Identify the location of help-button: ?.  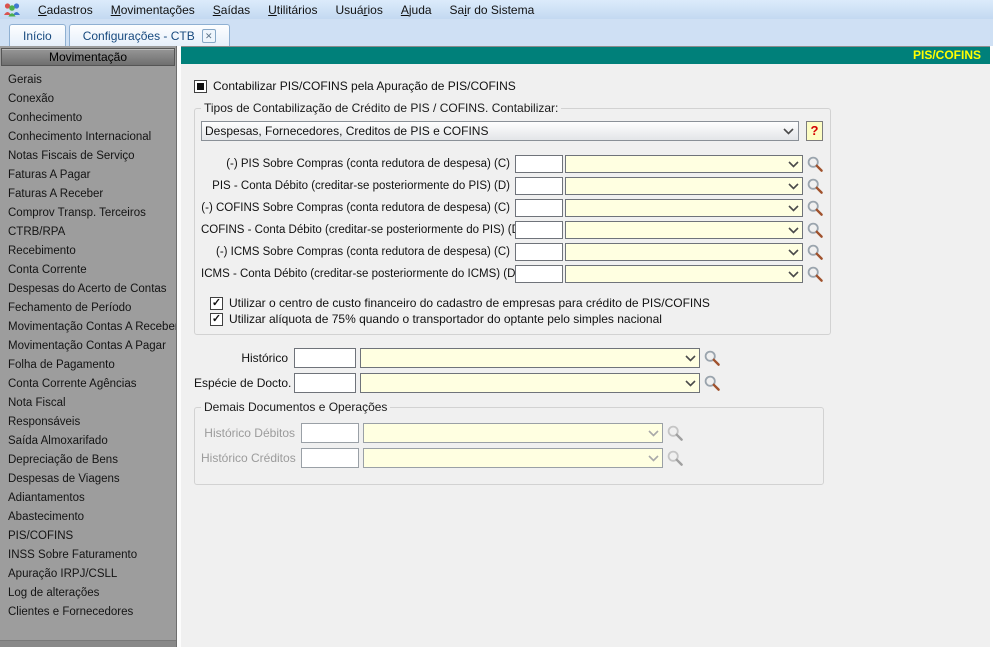
(814, 131).